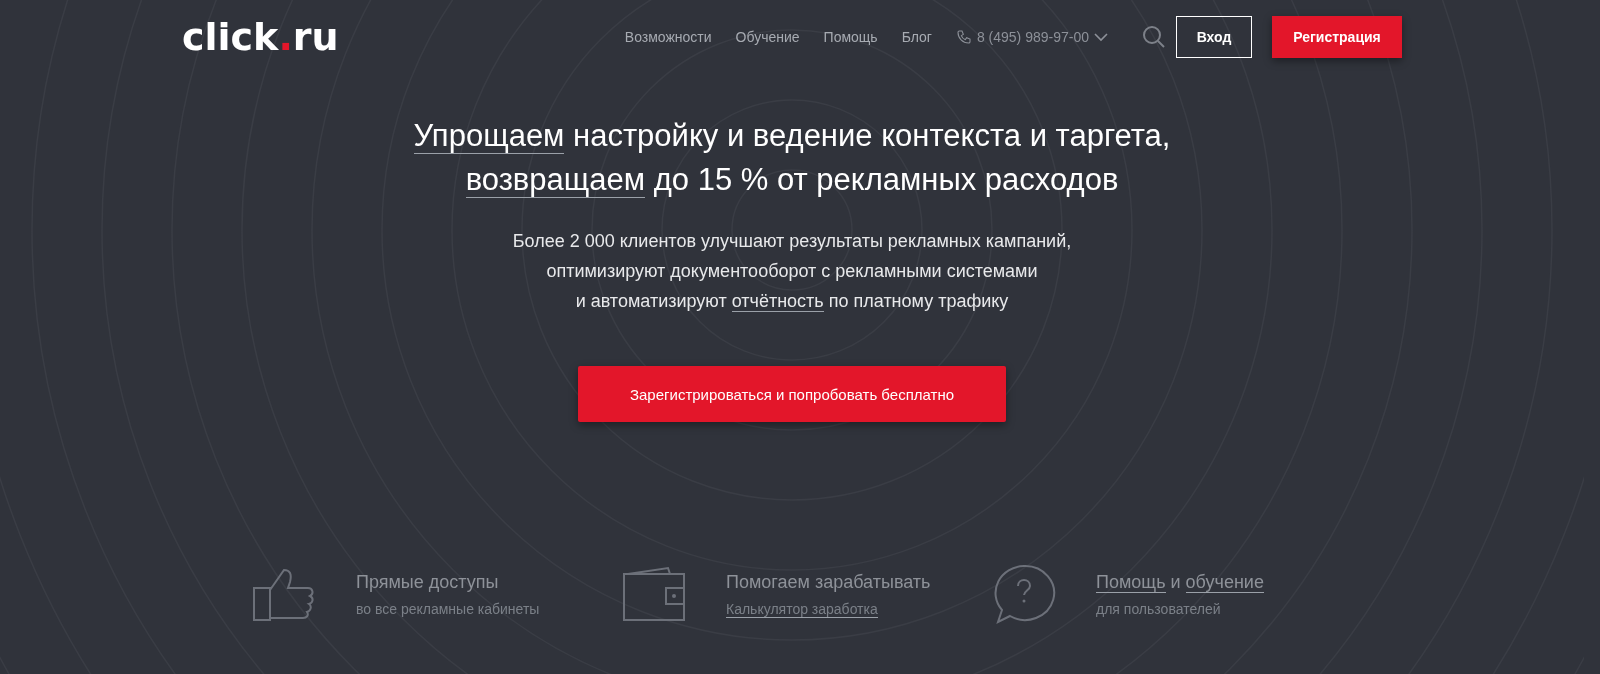 The height and width of the screenshot is (674, 1600). I want to click on nav-link: Помощь, so click(850, 37).